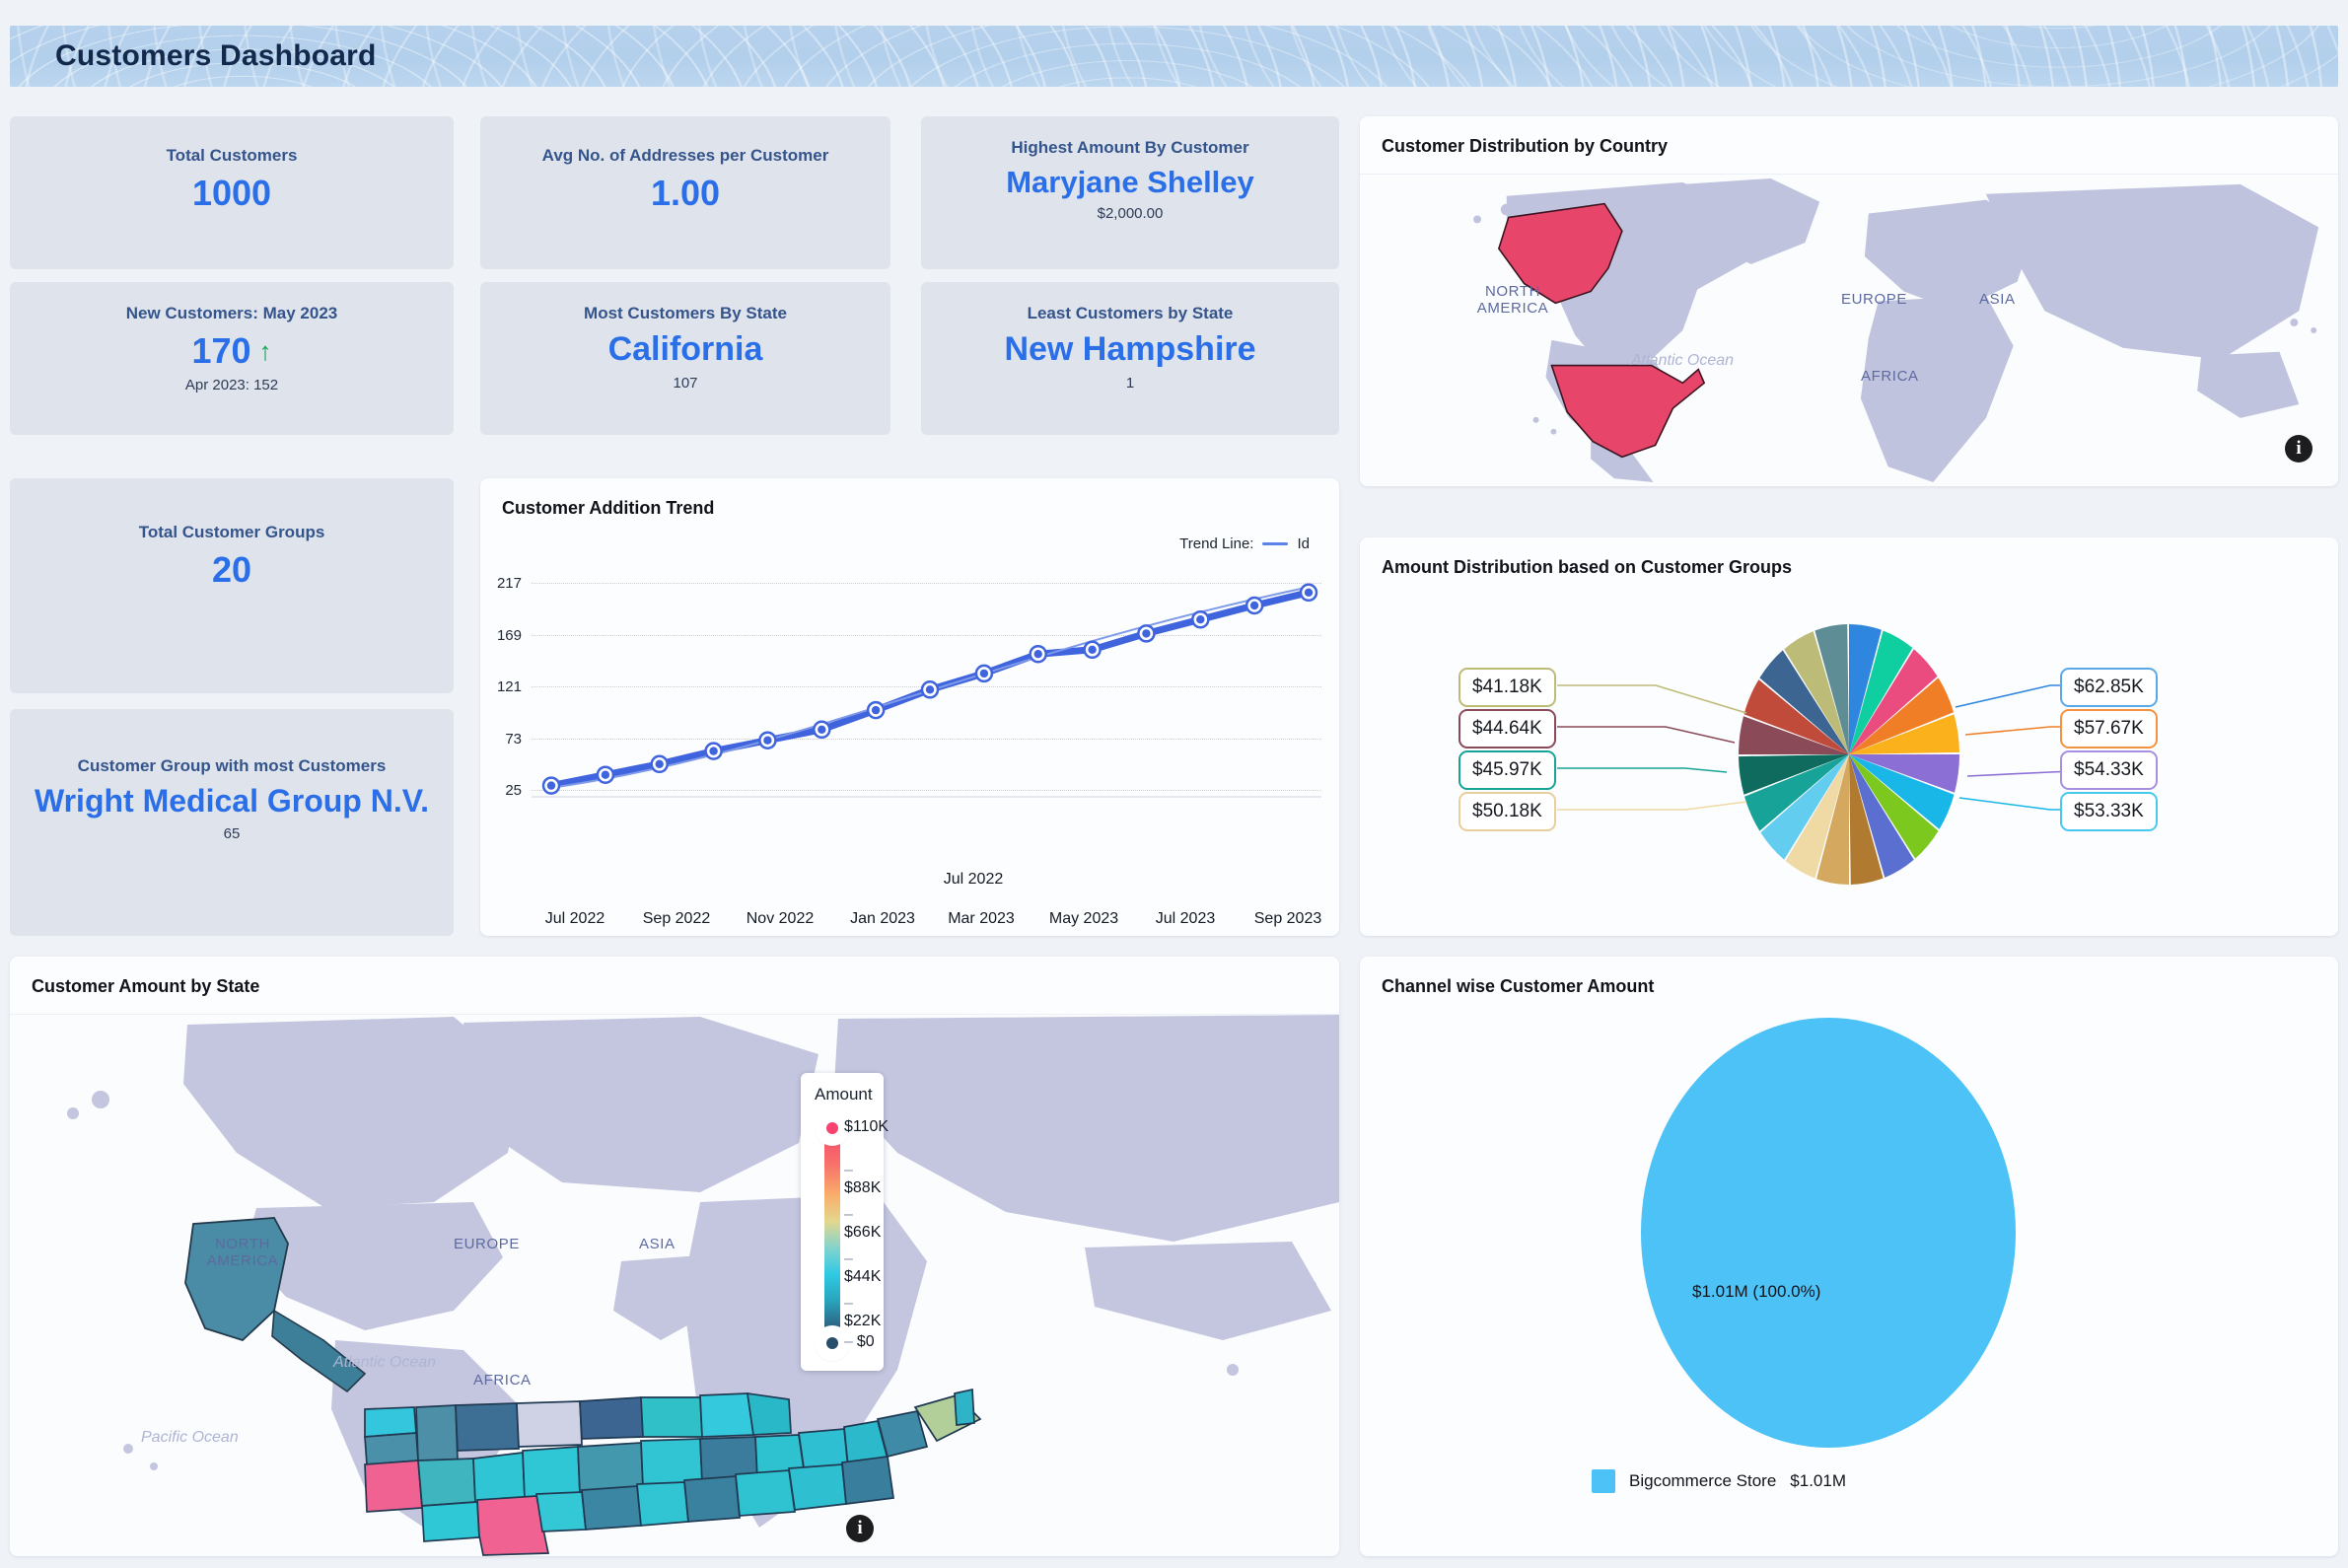 The width and height of the screenshot is (2348, 1568). What do you see at coordinates (232, 532) in the screenshot?
I see `kpi-label: Total Customer Groups` at bounding box center [232, 532].